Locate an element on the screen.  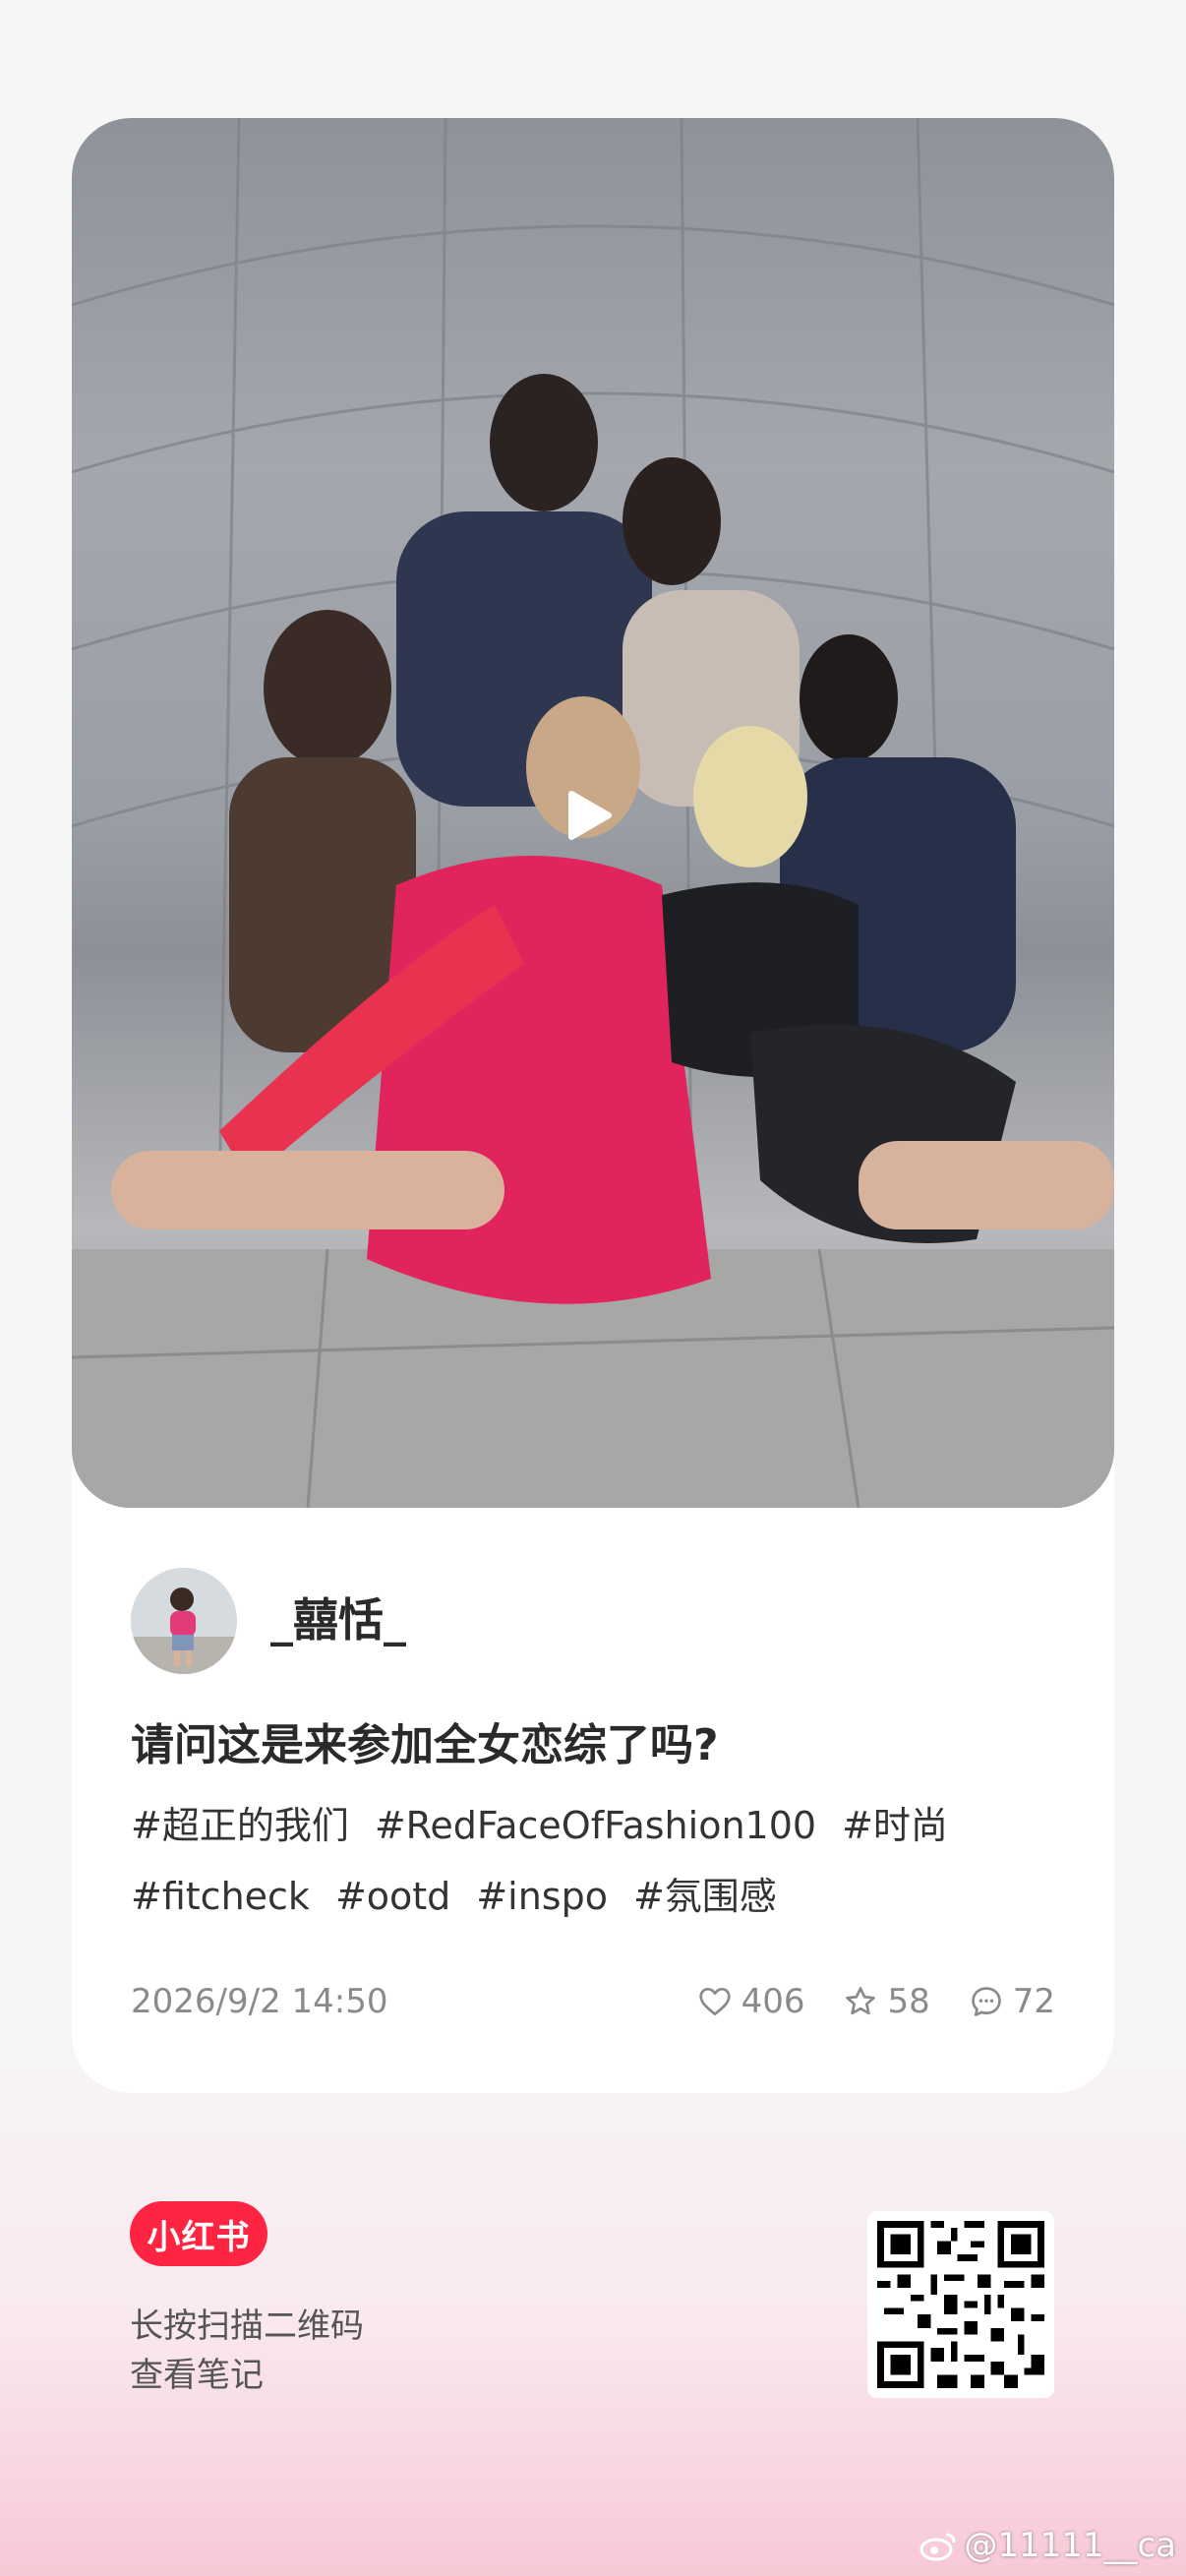
tag: #ootd is located at coordinates (392, 1896).